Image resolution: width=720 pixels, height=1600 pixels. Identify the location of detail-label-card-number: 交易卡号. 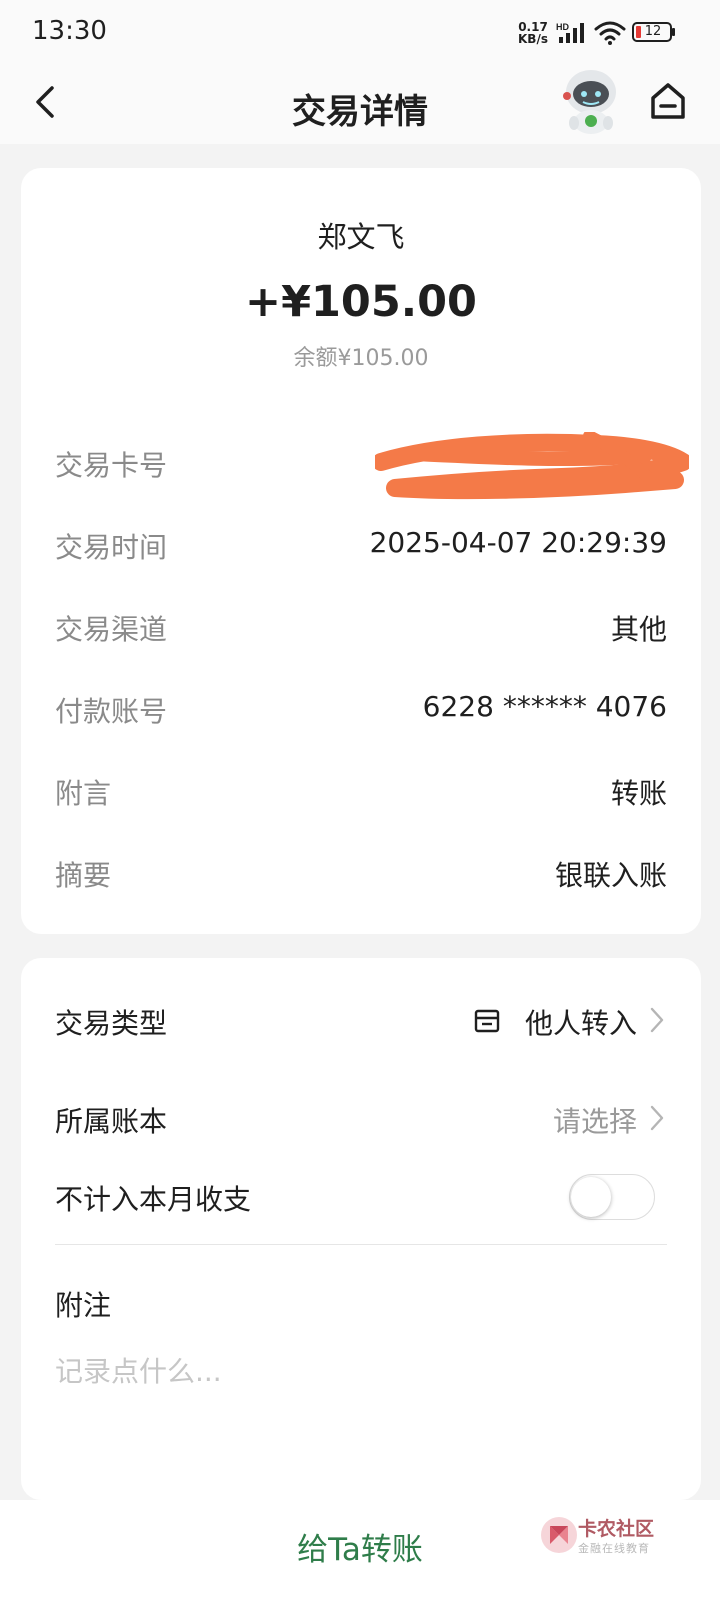
(111, 465).